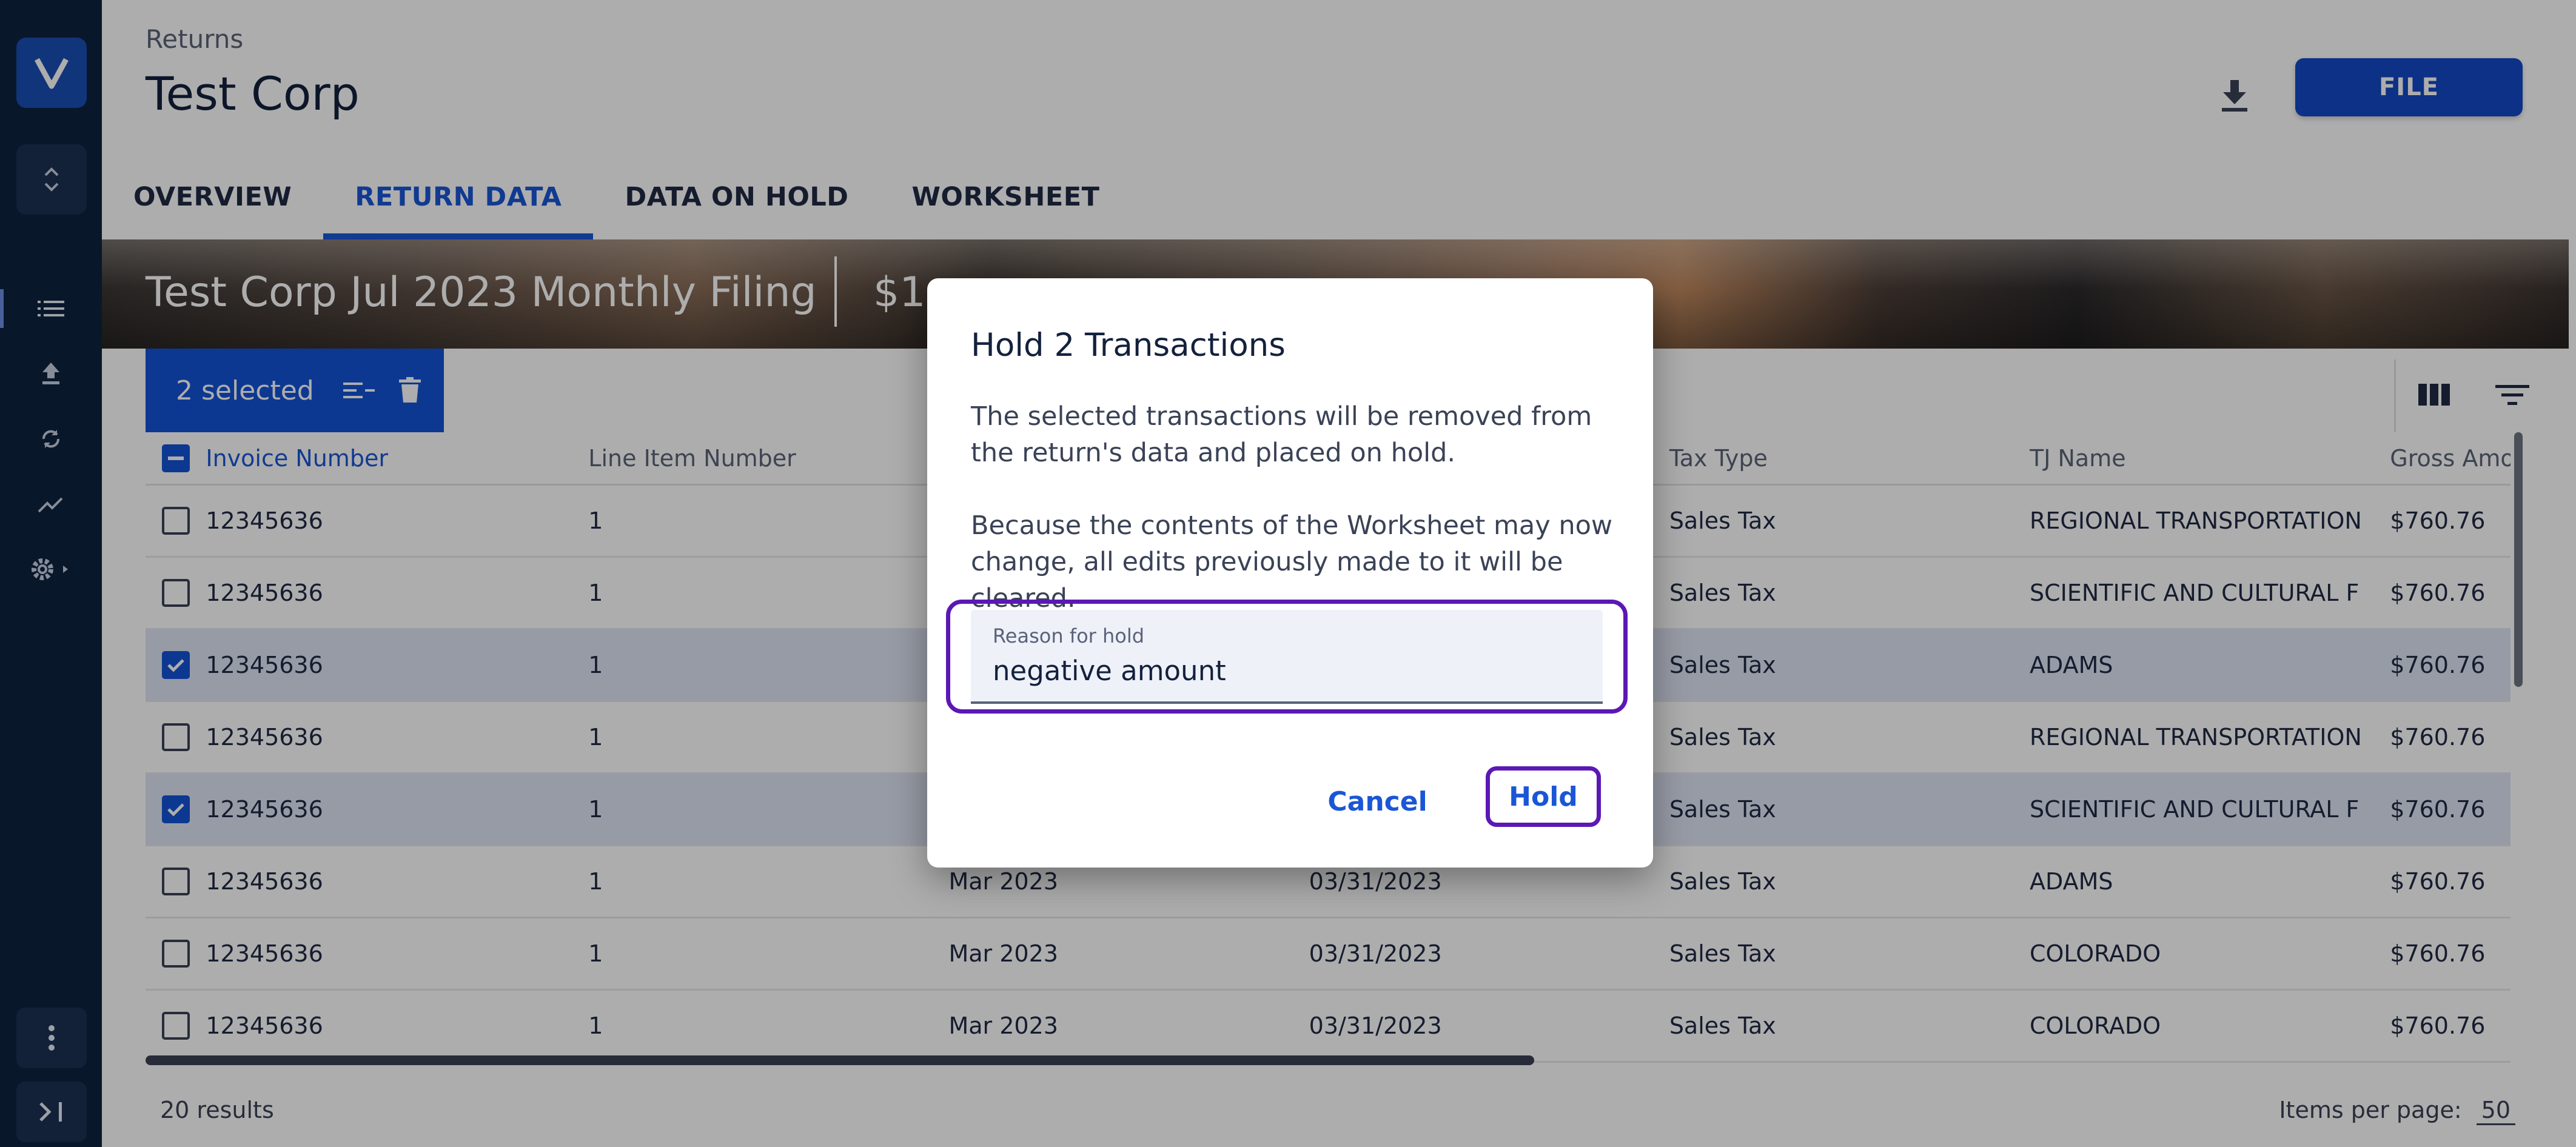 The image size is (2576, 1147). I want to click on dialog-title: Hold 2 Transactions, so click(1128, 346).